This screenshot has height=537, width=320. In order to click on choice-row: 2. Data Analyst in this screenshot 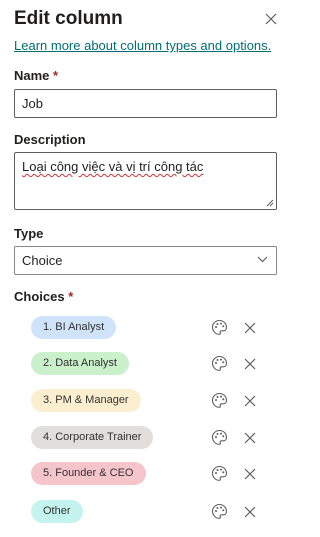, I will do `click(151, 364)`.